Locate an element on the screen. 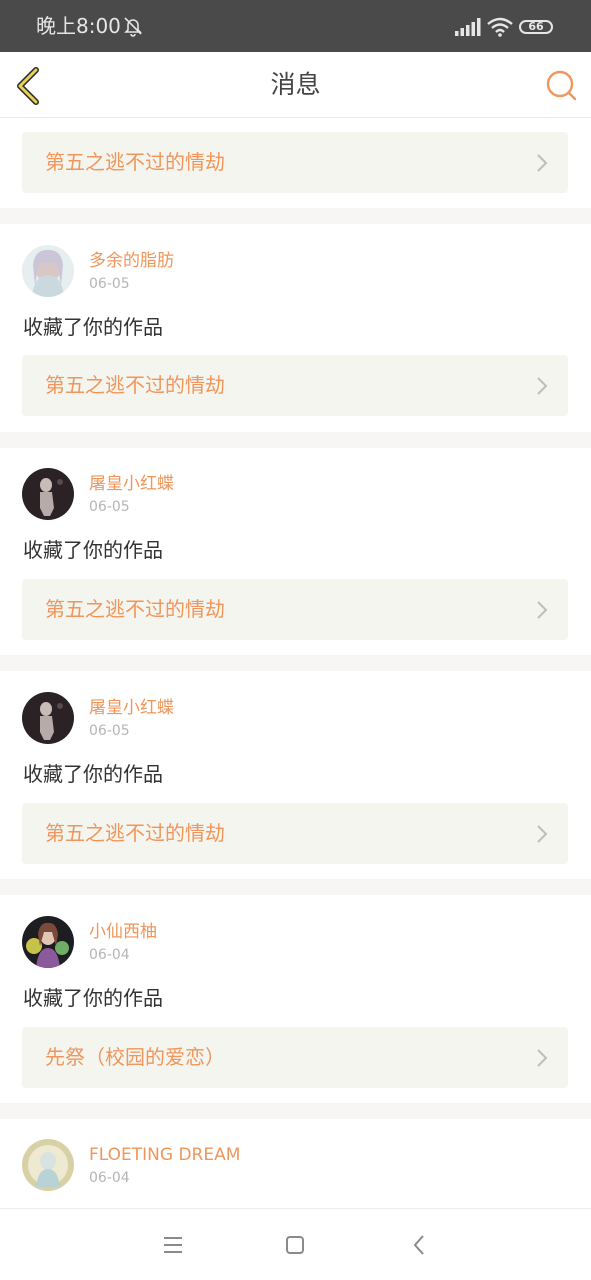 Image resolution: width=591 pixels, height=1280 pixels. system-nav-bar is located at coordinates (295, 1244).